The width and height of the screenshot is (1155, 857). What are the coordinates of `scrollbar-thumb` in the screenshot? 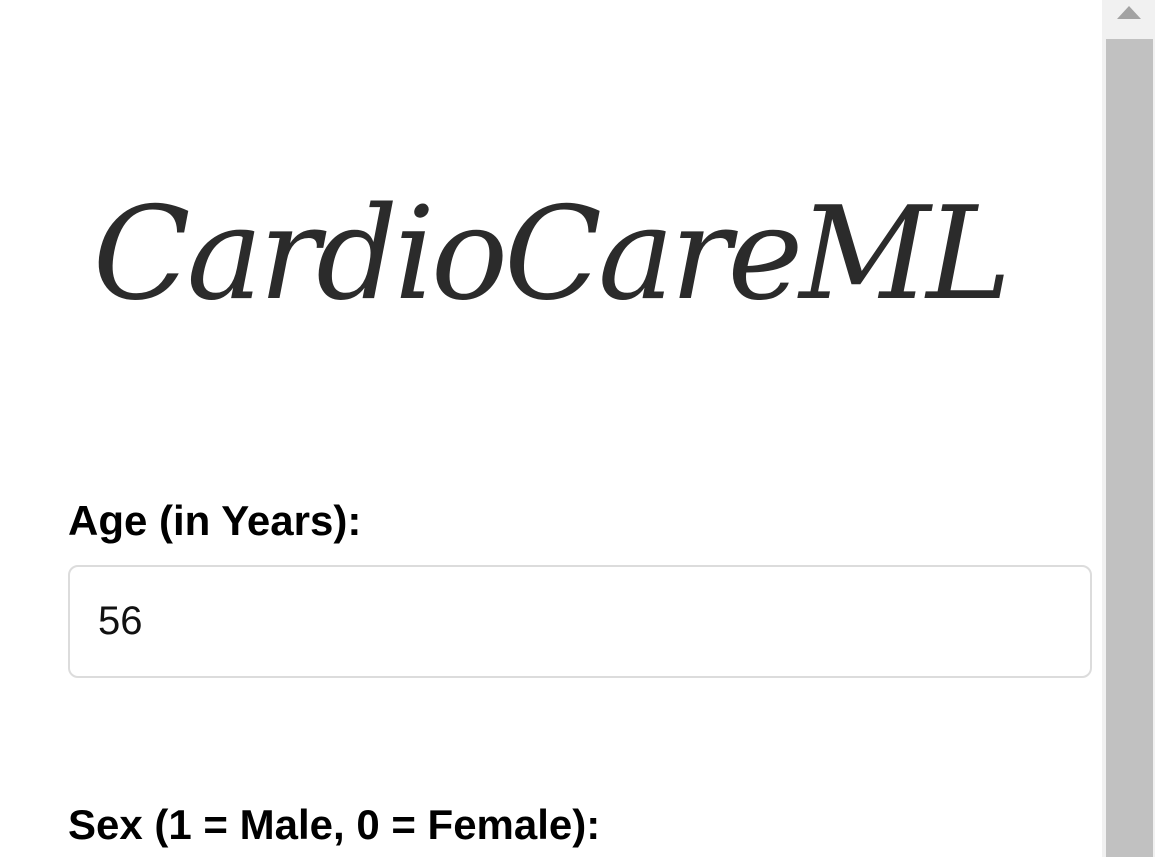 It's located at (1129, 448).